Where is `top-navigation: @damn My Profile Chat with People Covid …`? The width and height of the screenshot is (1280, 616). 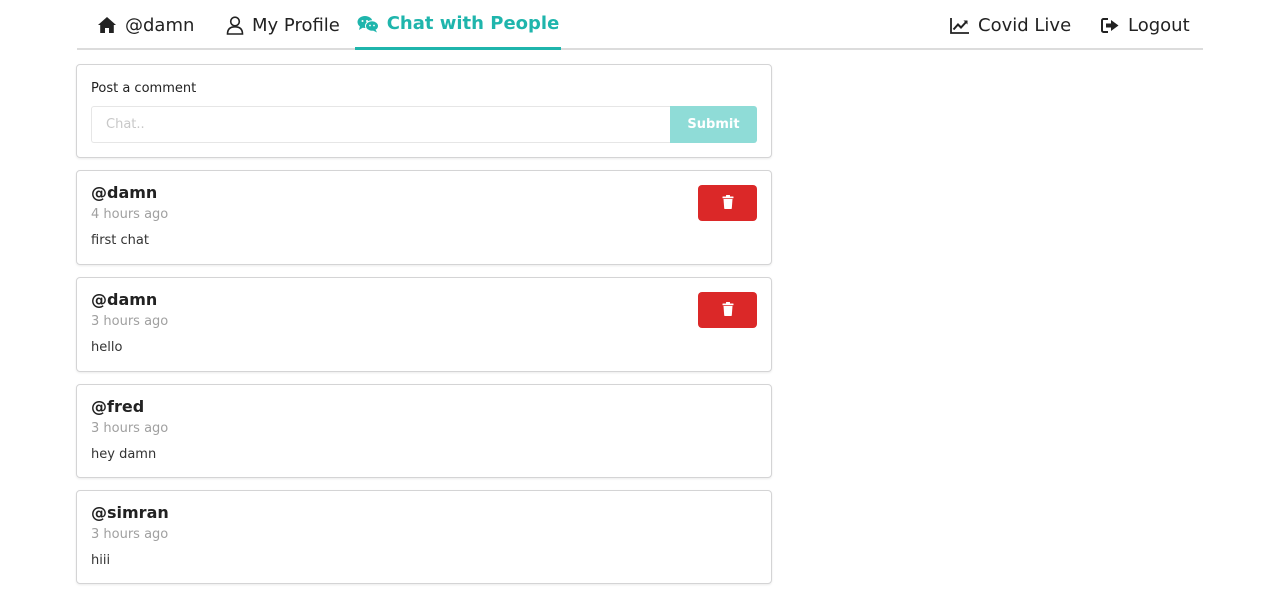 top-navigation: @damn My Profile Chat with People Covid … is located at coordinates (640, 25).